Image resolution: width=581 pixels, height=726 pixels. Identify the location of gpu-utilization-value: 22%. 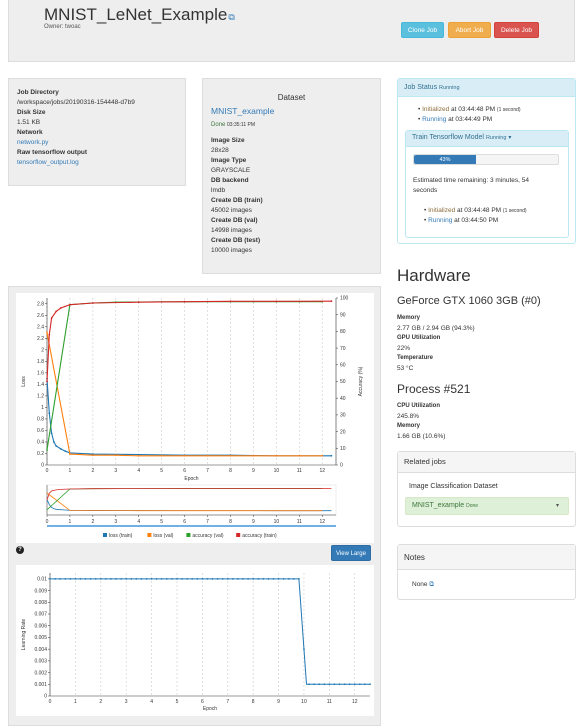
(404, 348).